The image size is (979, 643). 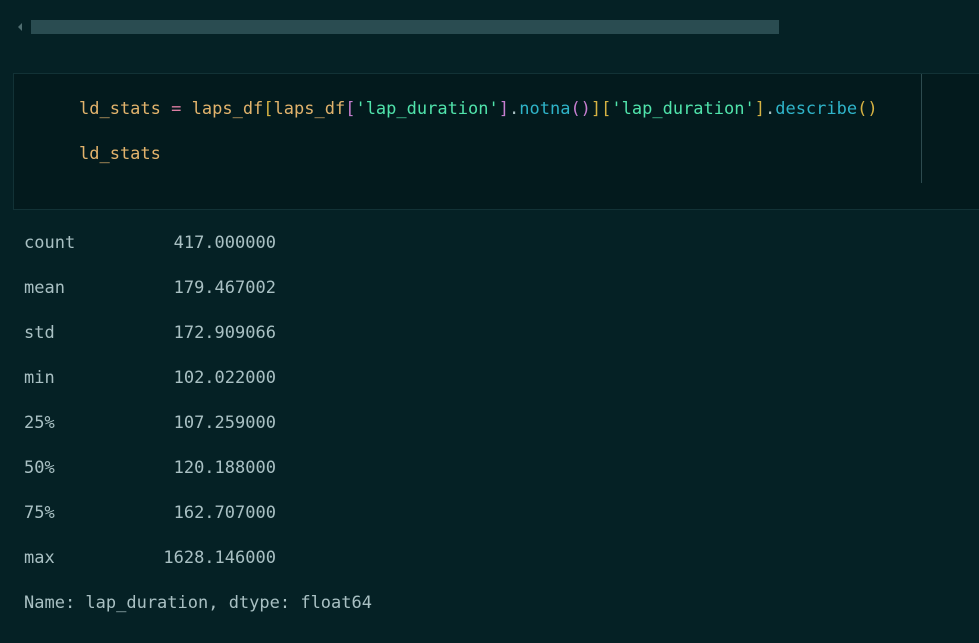 What do you see at coordinates (120, 109) in the screenshot?
I see `code-token: ld_stats` at bounding box center [120, 109].